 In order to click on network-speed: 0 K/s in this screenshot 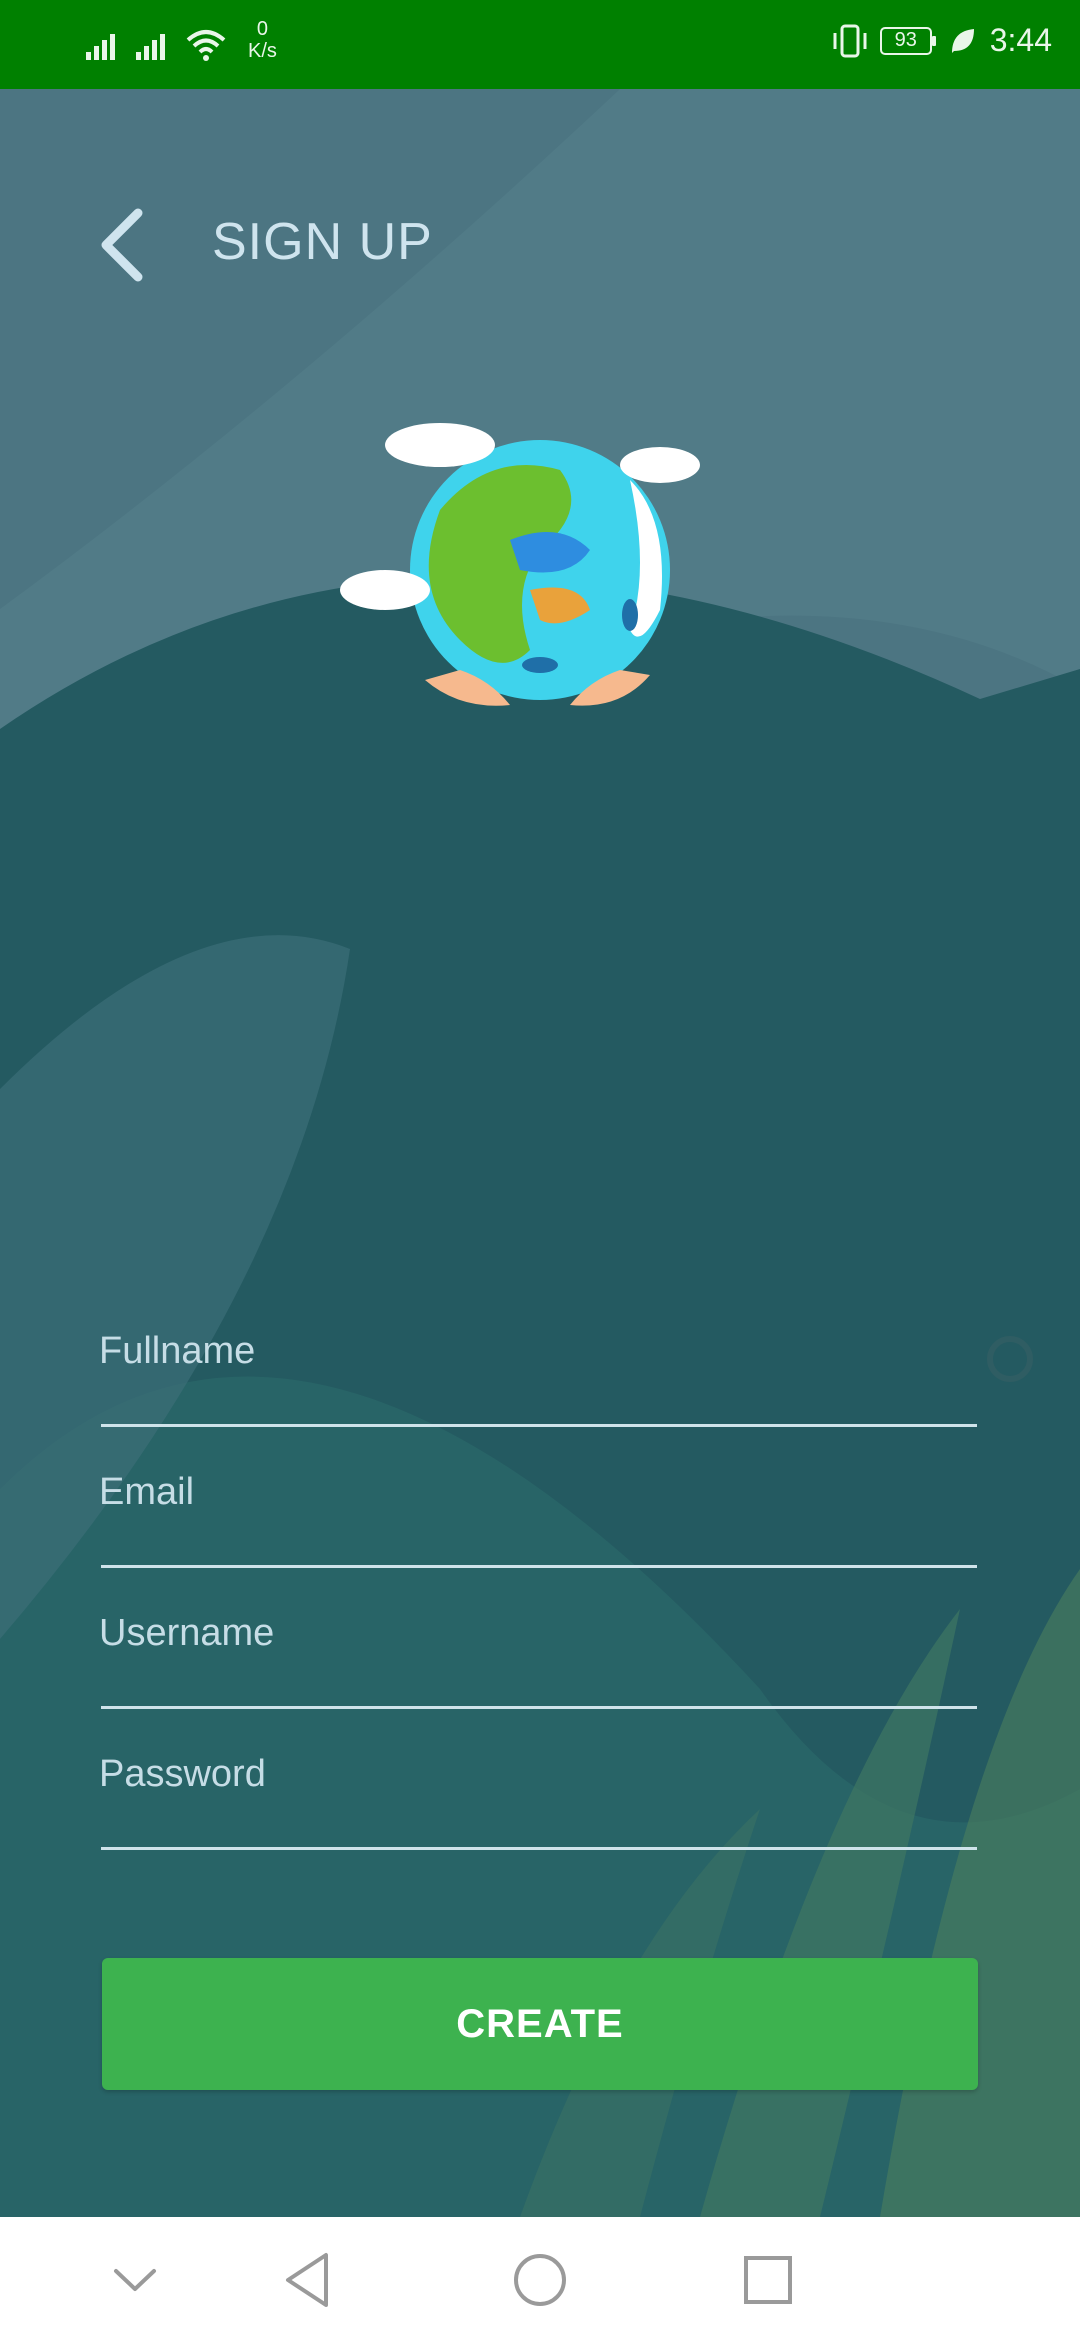, I will do `click(262, 40)`.